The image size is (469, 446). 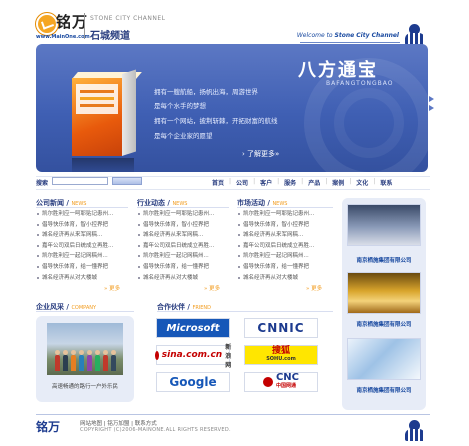 I want to click on header-rule, so click(x=350, y=42).